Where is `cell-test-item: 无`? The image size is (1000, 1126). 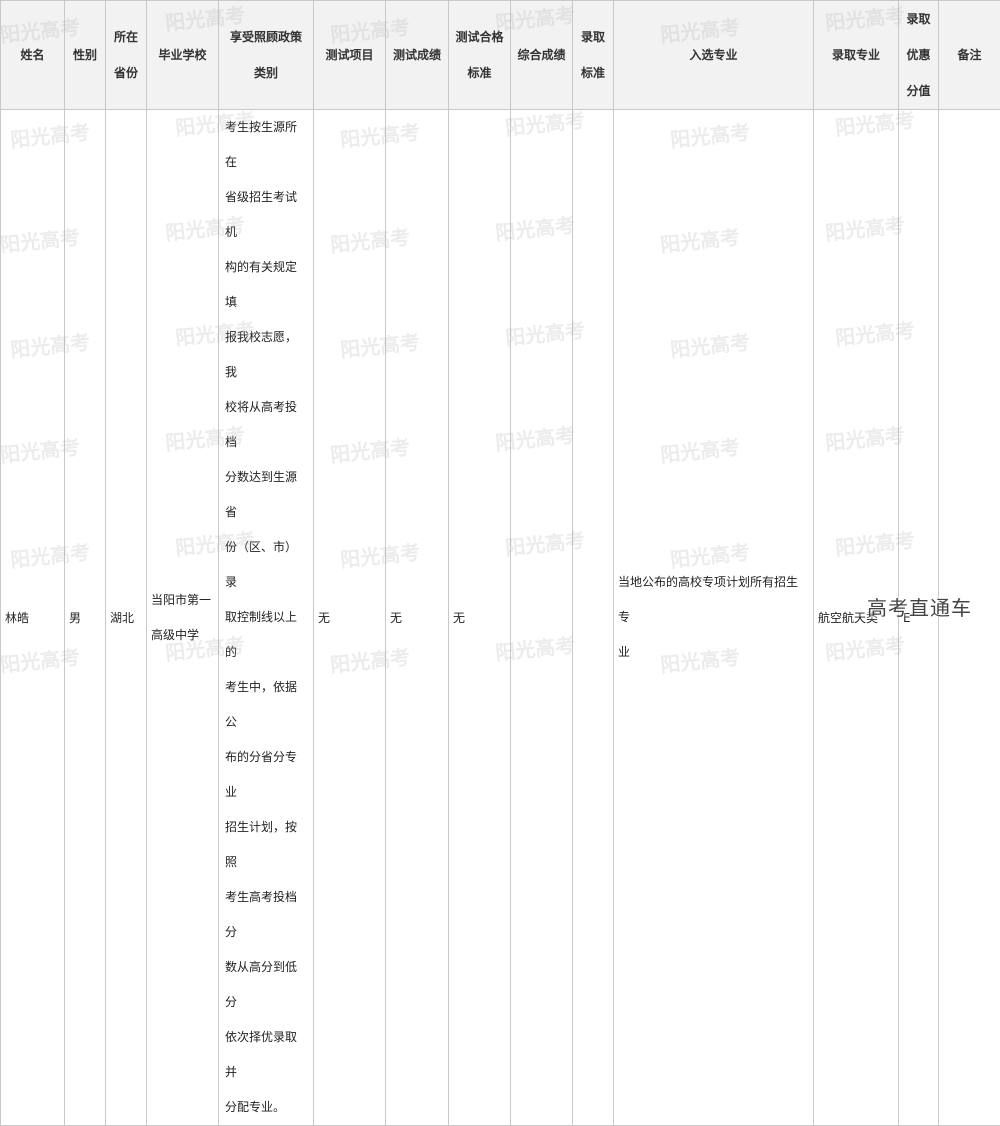
cell-test-item: 无 is located at coordinates (350, 618).